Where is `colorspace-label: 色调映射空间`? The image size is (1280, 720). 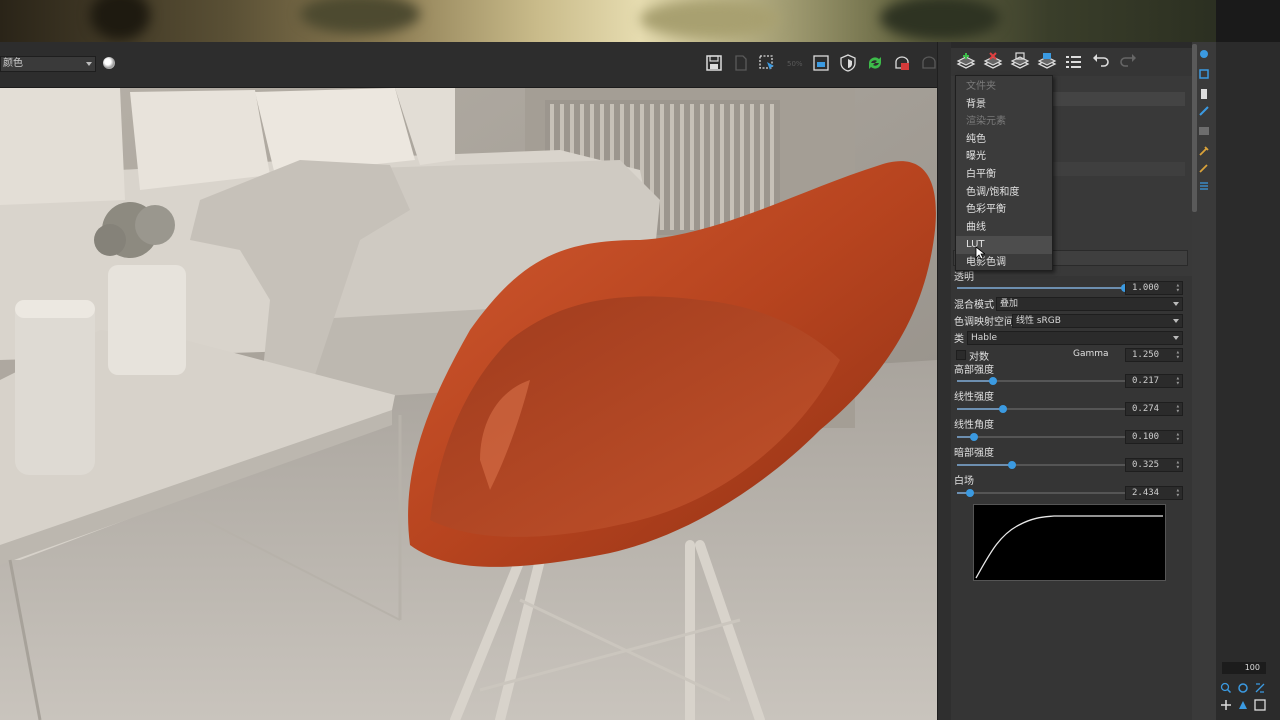 colorspace-label: 色调映射空间 is located at coordinates (984, 322).